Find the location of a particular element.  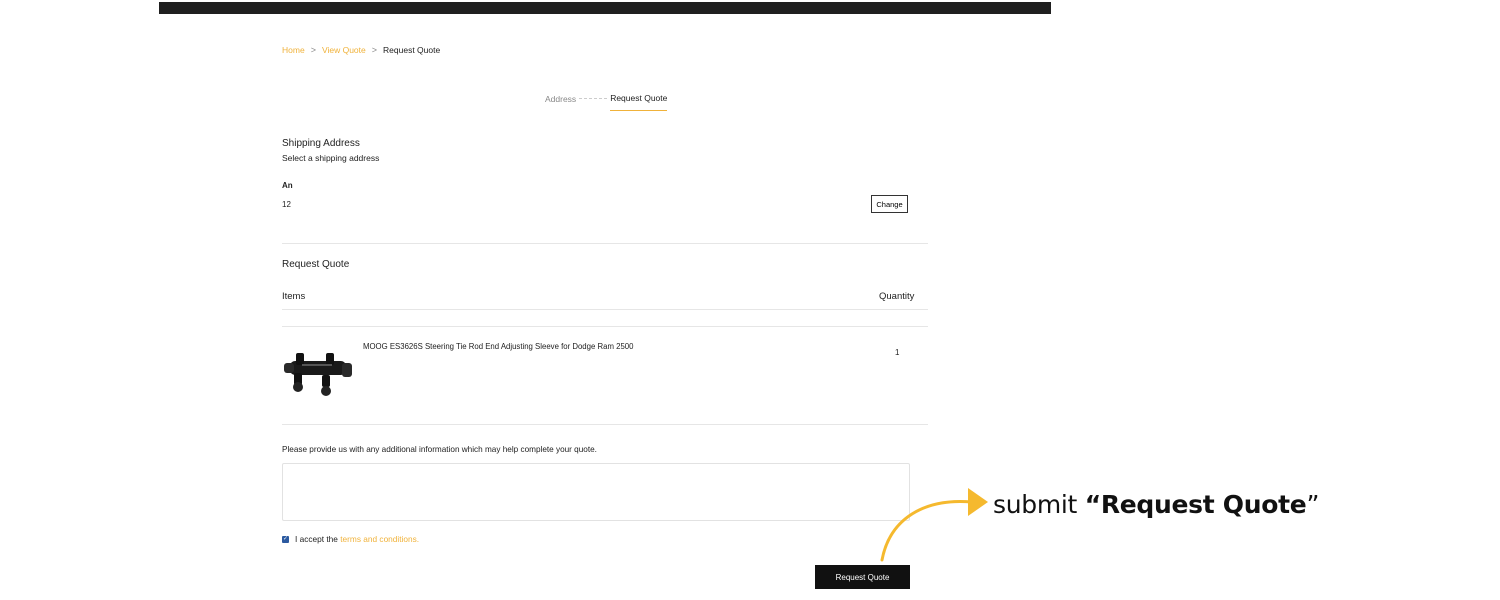

breadcrumb-view-quote-link: View Quote is located at coordinates (344, 50).